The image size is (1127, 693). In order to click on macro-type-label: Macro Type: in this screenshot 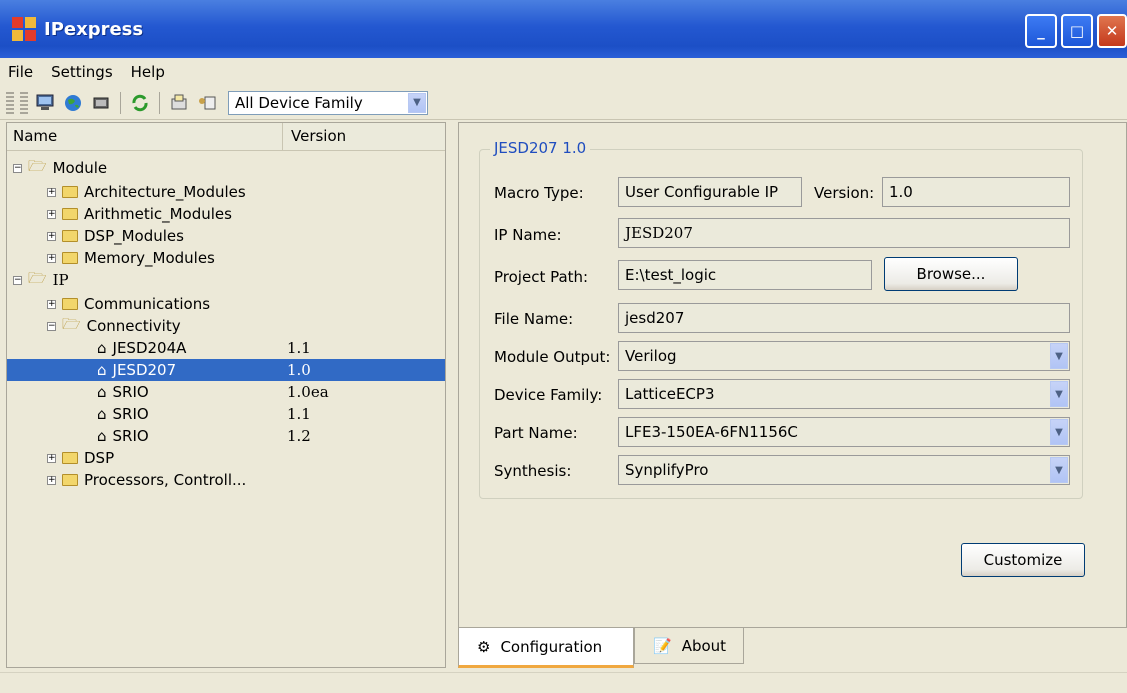, I will do `click(539, 193)`.